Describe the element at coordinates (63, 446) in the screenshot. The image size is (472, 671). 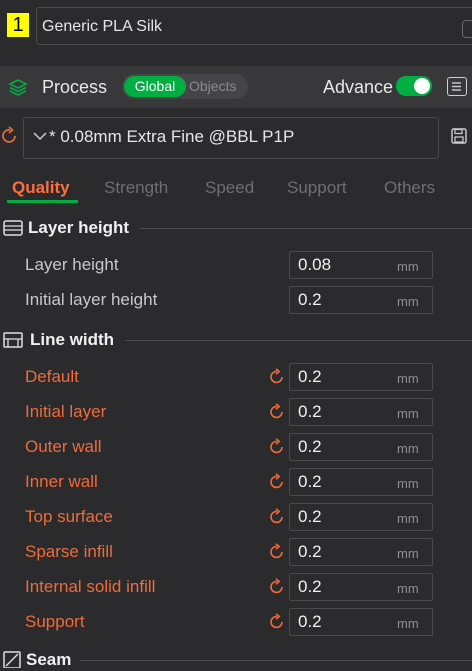
I see `setting-label-outer-wall: Outer wall` at that location.